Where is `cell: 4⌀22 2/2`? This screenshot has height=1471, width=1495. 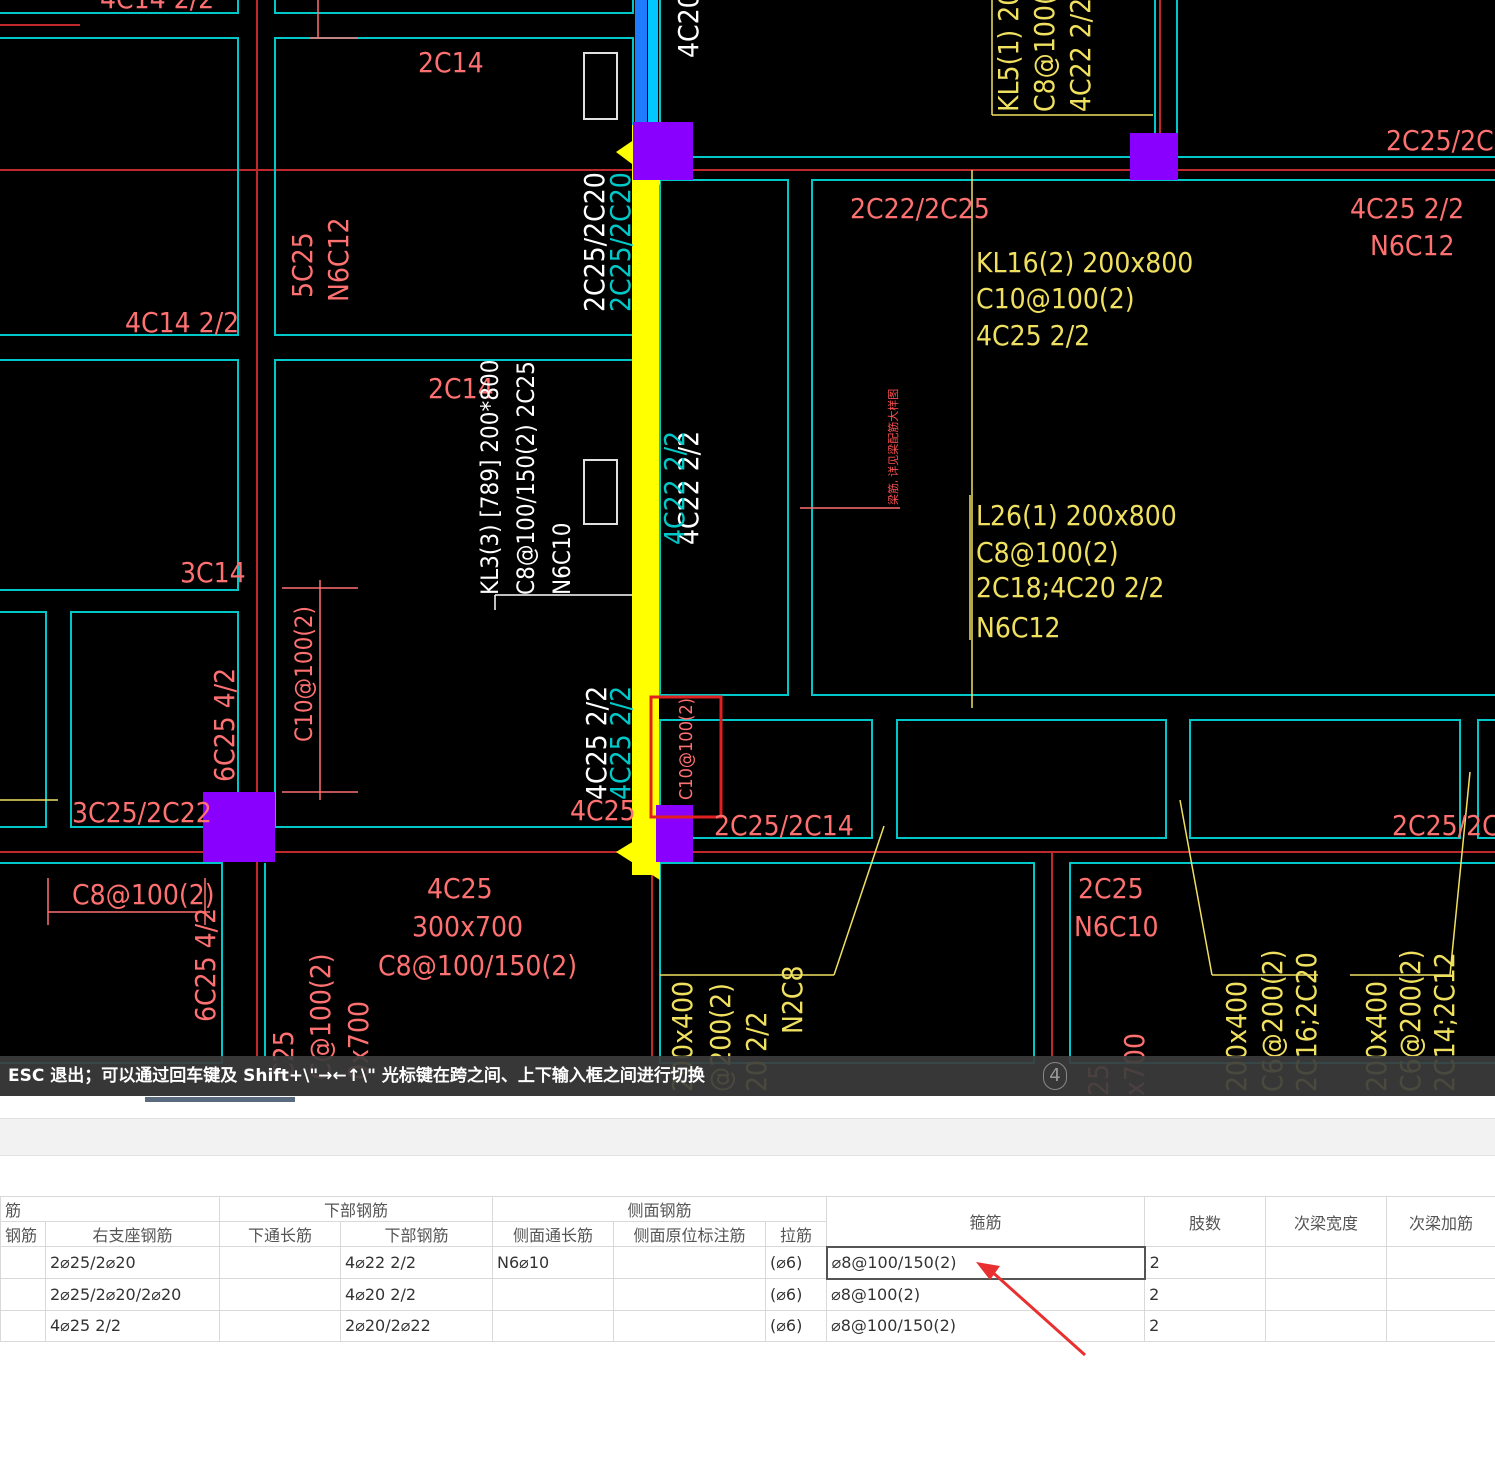
cell: 4⌀22 2/2 is located at coordinates (417, 1262).